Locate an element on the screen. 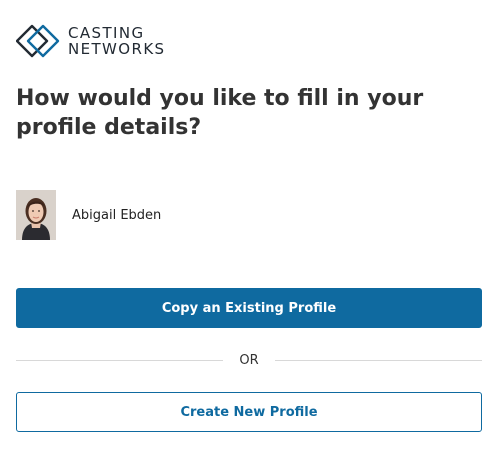 The image size is (498, 454). divider-line-left is located at coordinates (120, 360).